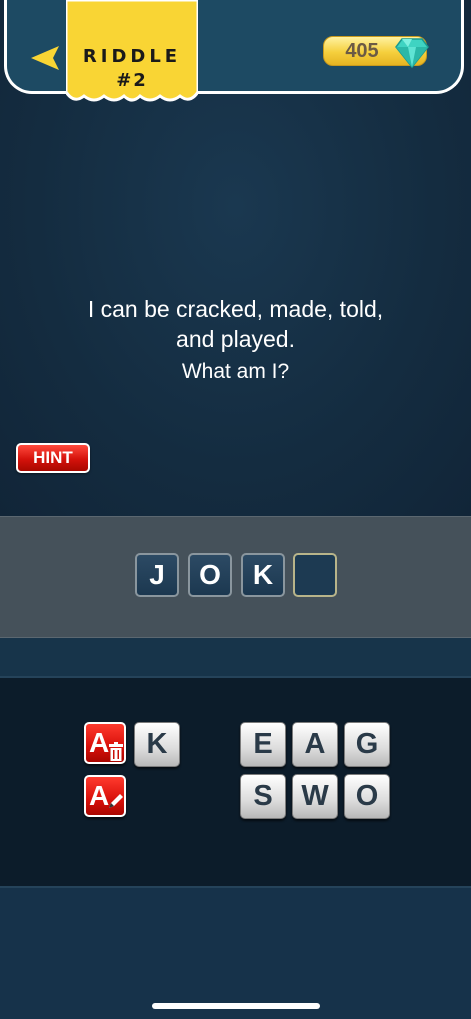 This screenshot has height=1019, width=471. Describe the element at coordinates (235, 309) in the screenshot. I see `riddle-text-line-1: I can be cracked, made, told,` at that location.